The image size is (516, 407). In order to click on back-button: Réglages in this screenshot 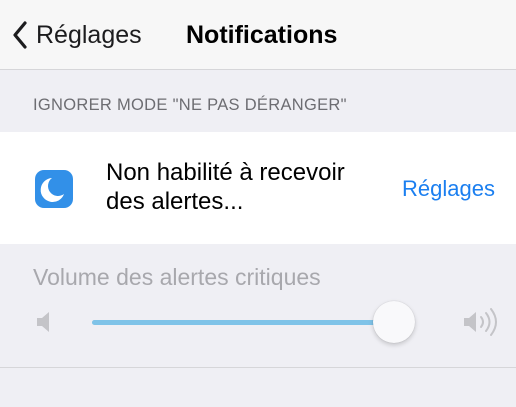, I will do `click(77, 35)`.